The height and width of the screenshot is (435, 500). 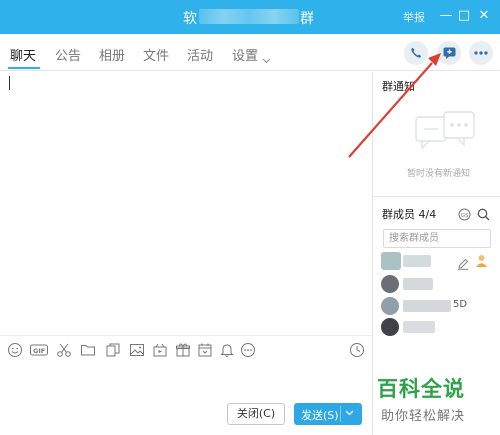 I want to click on svg-text: GIF, so click(x=39, y=351).